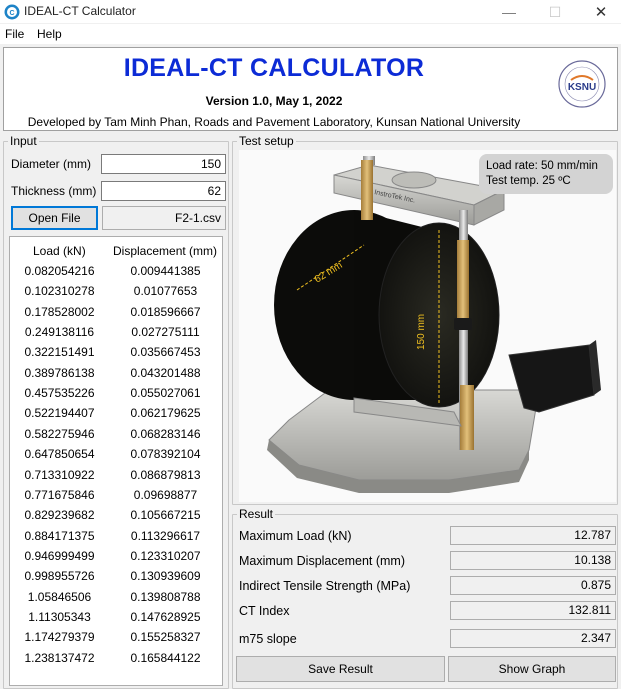 This screenshot has height=689, width=621. What do you see at coordinates (165, 474) in the screenshot?
I see `displacement-cell: 0.086879813` at bounding box center [165, 474].